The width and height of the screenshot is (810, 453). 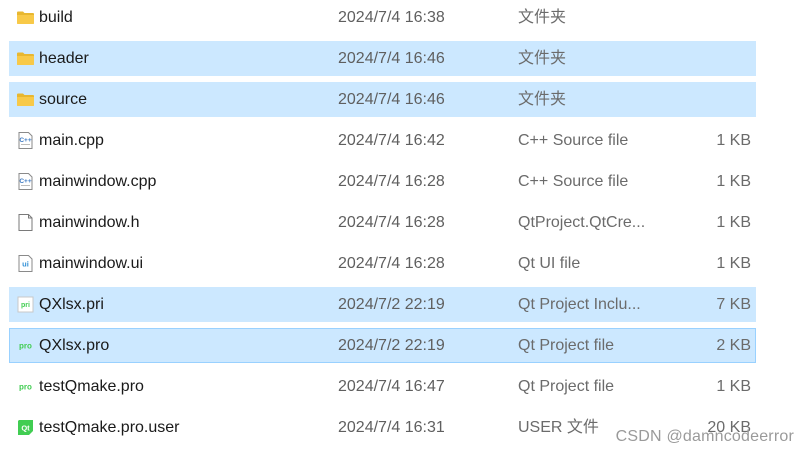 I want to click on ui-file-icon: ui, so click(x=25, y=263).